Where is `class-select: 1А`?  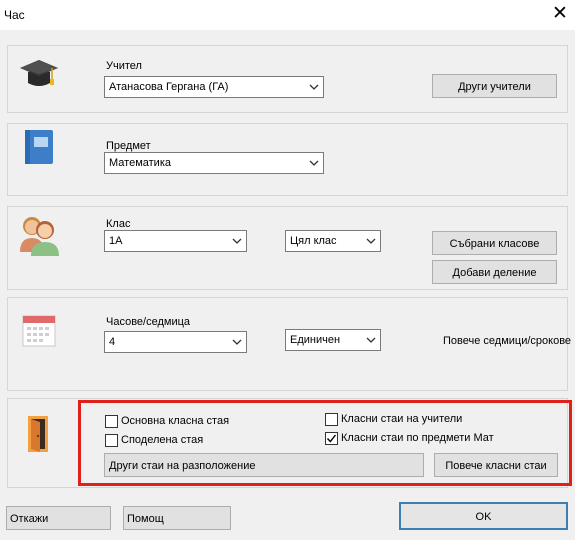
class-select: 1А is located at coordinates (175, 241).